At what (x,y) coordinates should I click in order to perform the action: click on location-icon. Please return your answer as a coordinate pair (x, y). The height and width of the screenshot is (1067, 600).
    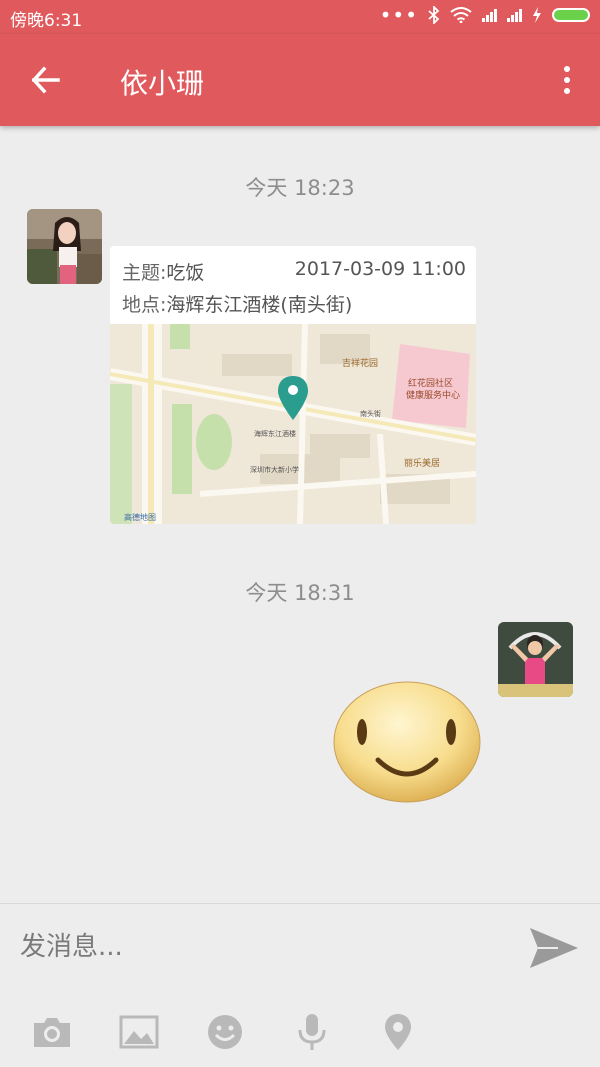
    Looking at the image, I should click on (398, 1032).